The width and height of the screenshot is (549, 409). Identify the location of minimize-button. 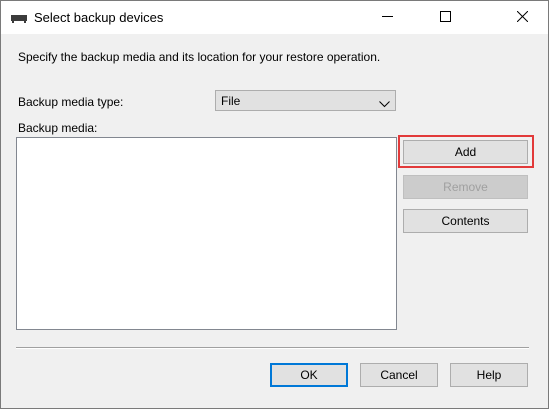
(387, 17).